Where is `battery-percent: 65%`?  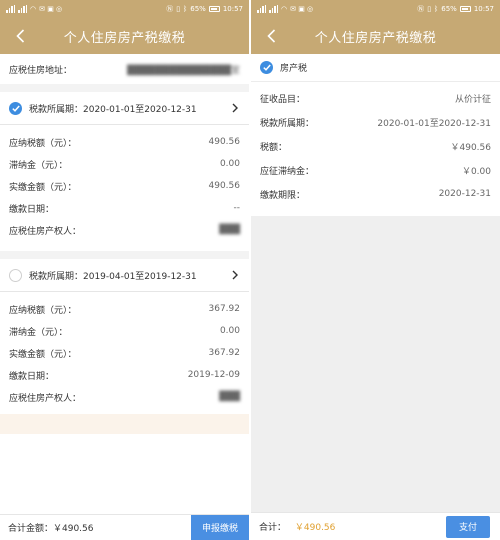 battery-percent: 65% is located at coordinates (449, 9).